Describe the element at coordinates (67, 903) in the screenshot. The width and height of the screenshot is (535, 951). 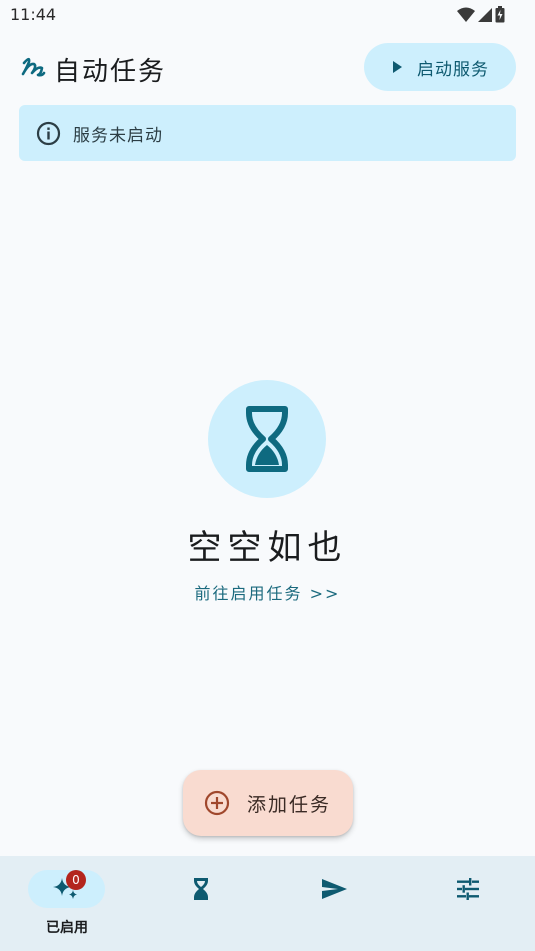
I see `nav-item-enabled: 0 已启用` at that location.